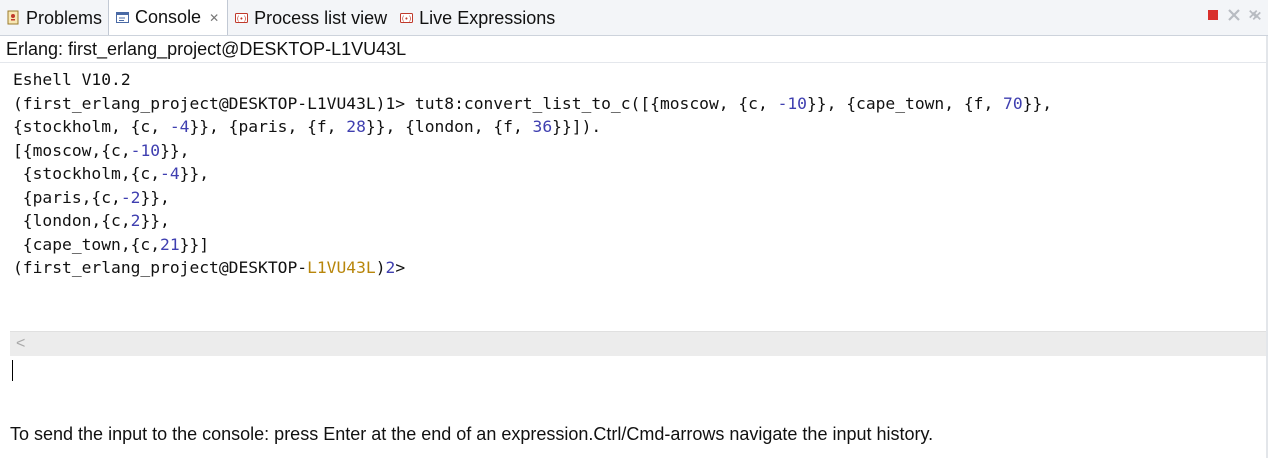 The width and height of the screenshot is (1268, 458). I want to click on view-controls, so click(1234, 15).